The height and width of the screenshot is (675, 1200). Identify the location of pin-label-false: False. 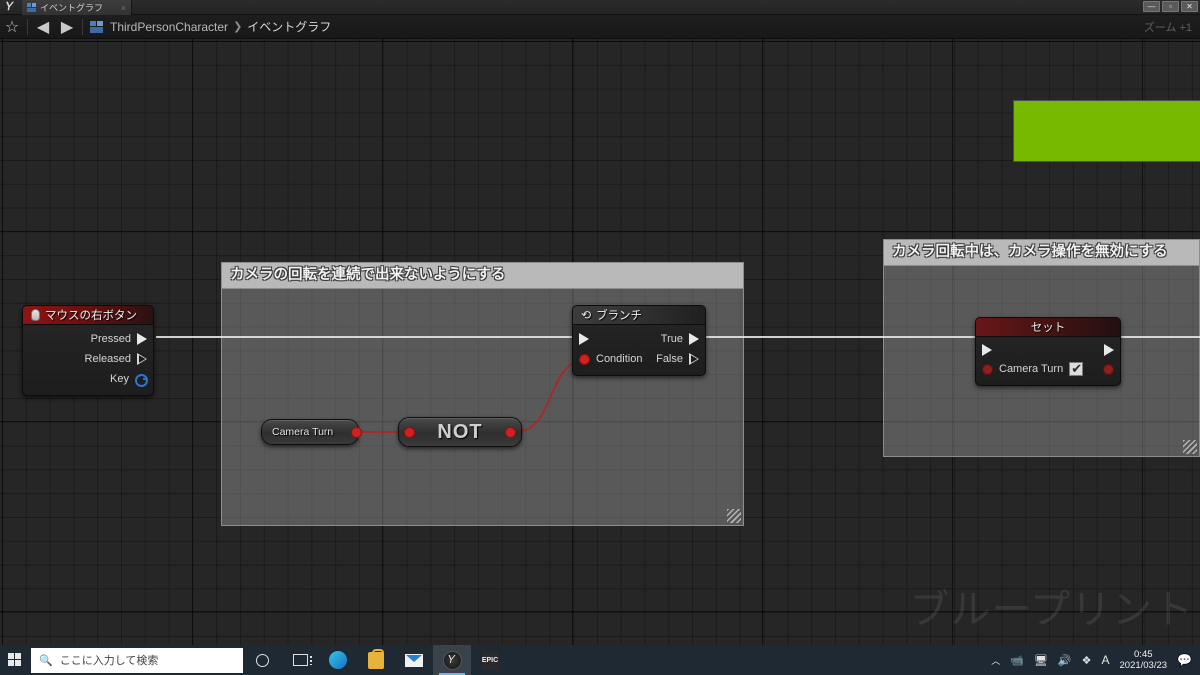
(669, 359).